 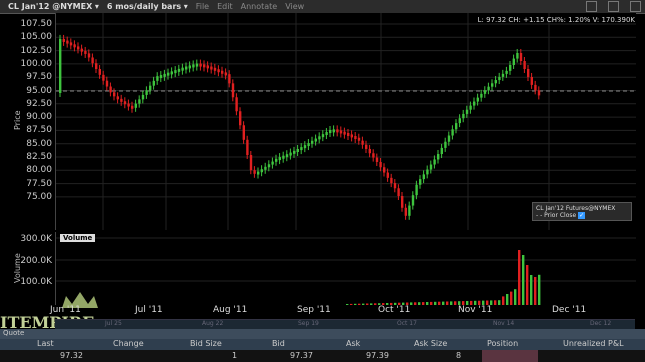 What do you see at coordinates (259, 6) in the screenshot?
I see `menu-annotate: Annotate` at bounding box center [259, 6].